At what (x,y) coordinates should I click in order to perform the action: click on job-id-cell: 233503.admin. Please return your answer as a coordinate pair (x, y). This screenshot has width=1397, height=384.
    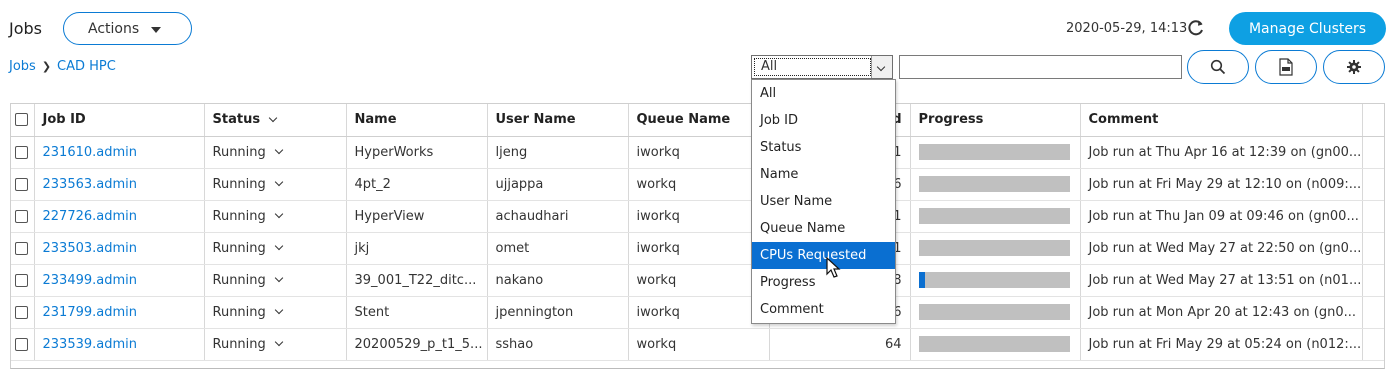
    Looking at the image, I should click on (119, 248).